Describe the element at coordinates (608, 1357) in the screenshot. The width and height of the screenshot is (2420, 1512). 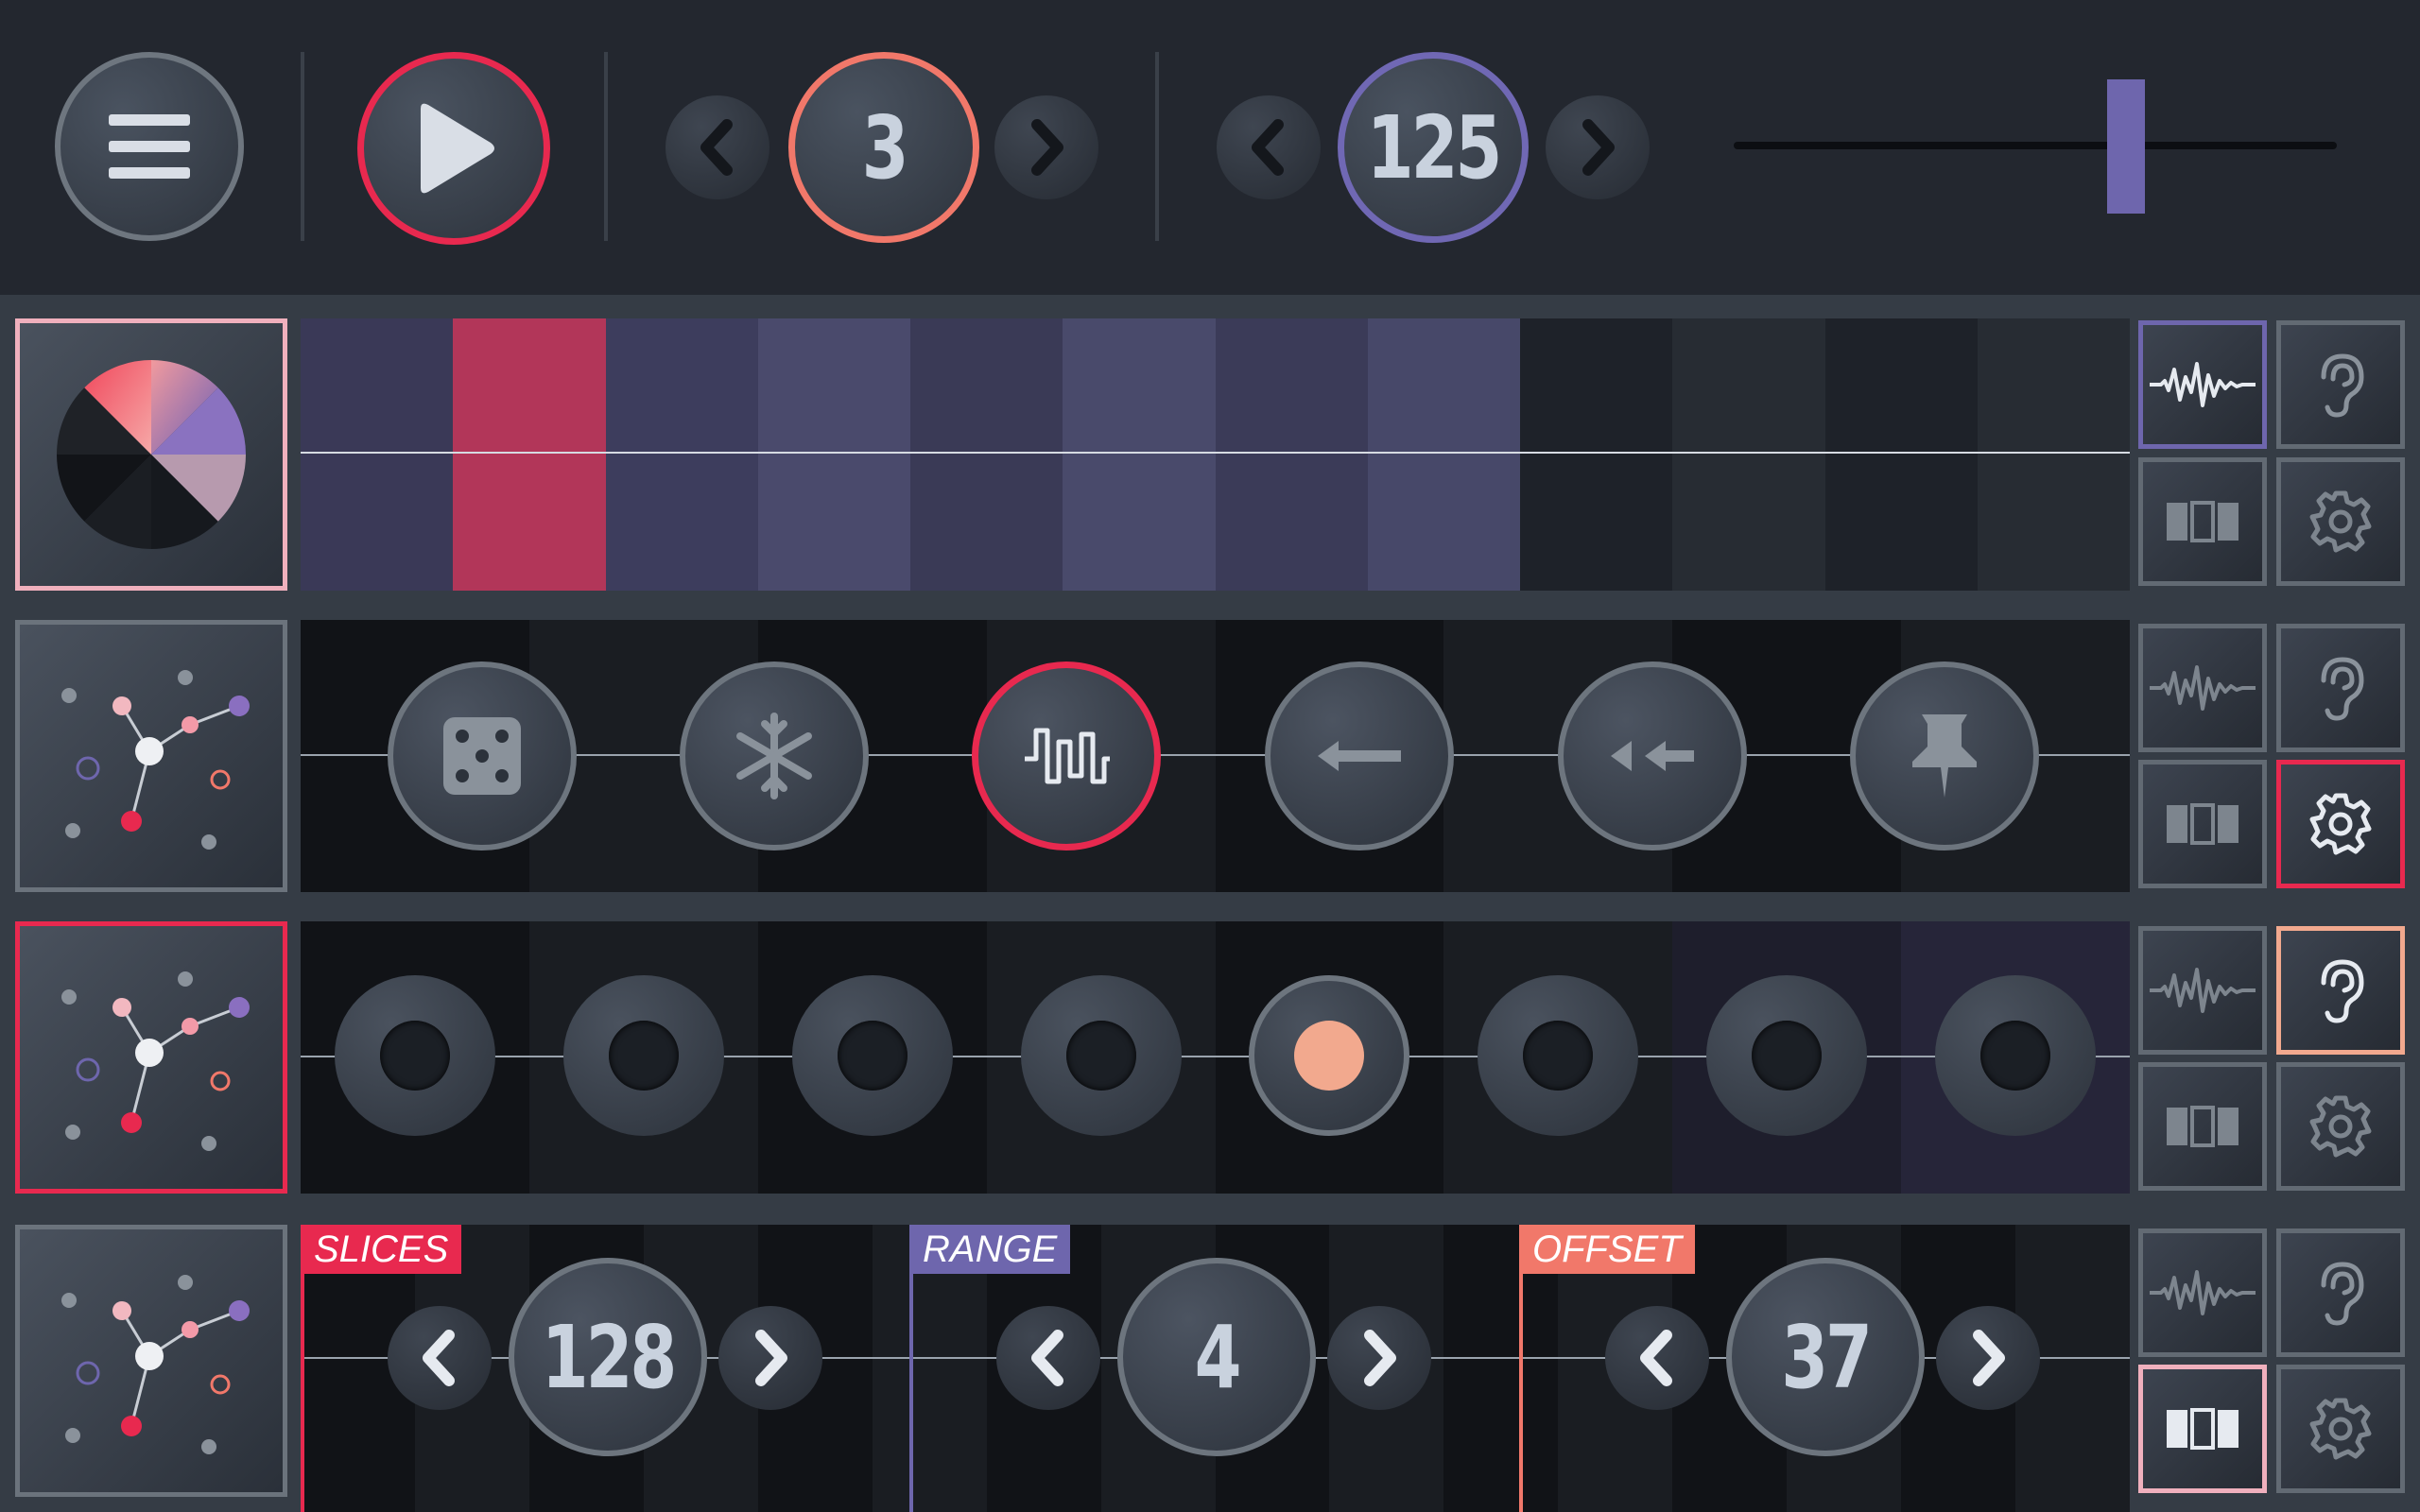
I see `slices-value-display: 128` at that location.